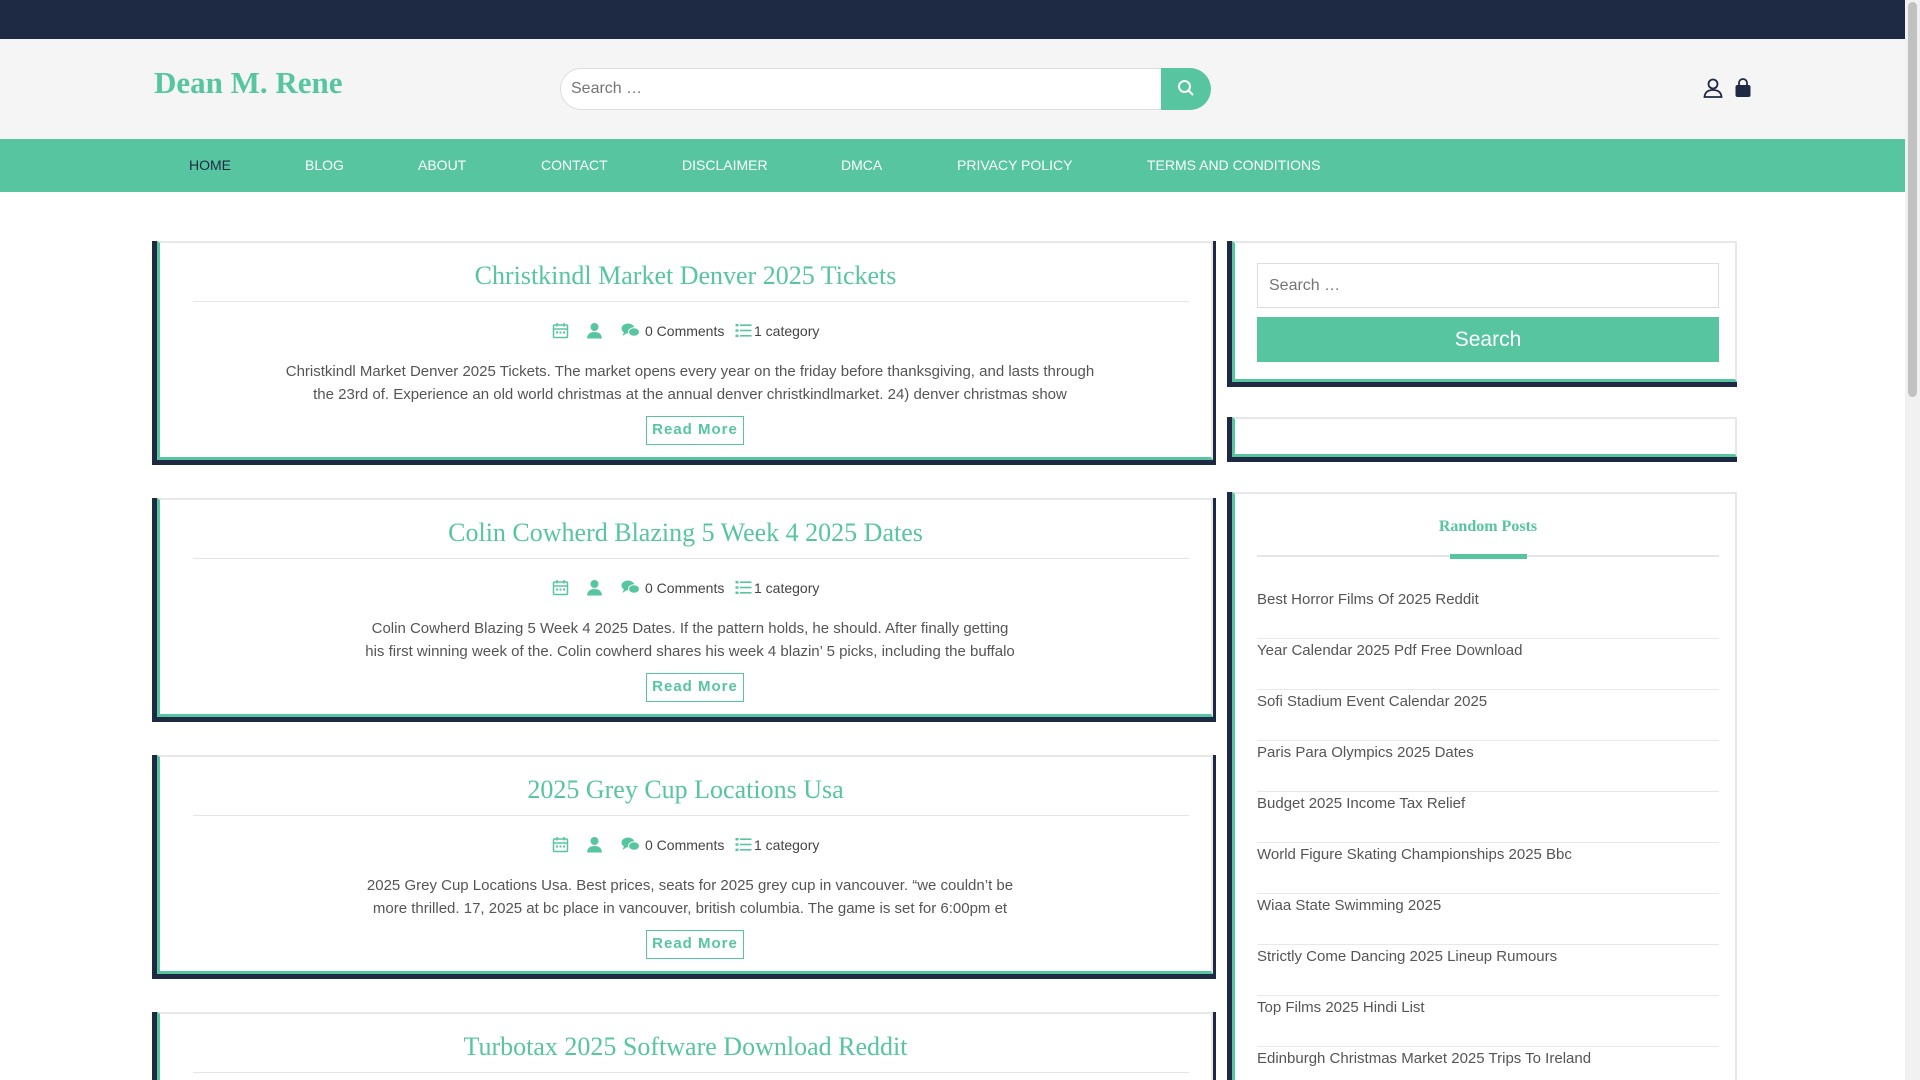 This screenshot has height=1080, width=1920. I want to click on post-title: Christkindl Market Denver 2025 Tickets, so click(685, 276).